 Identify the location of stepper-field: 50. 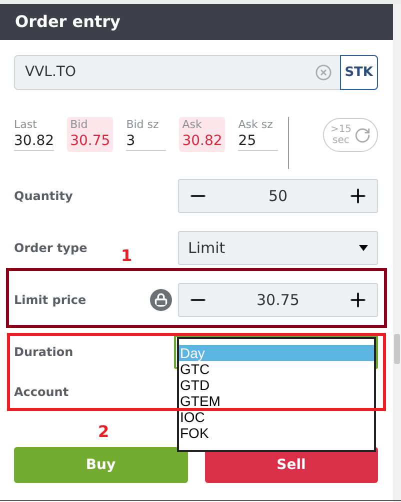
(278, 196).